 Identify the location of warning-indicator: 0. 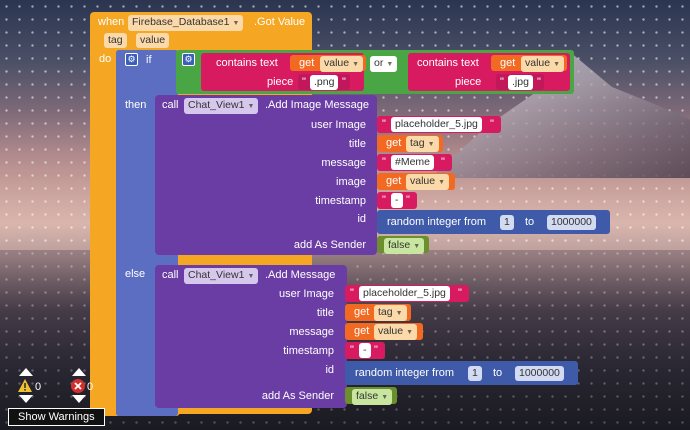
(31, 386).